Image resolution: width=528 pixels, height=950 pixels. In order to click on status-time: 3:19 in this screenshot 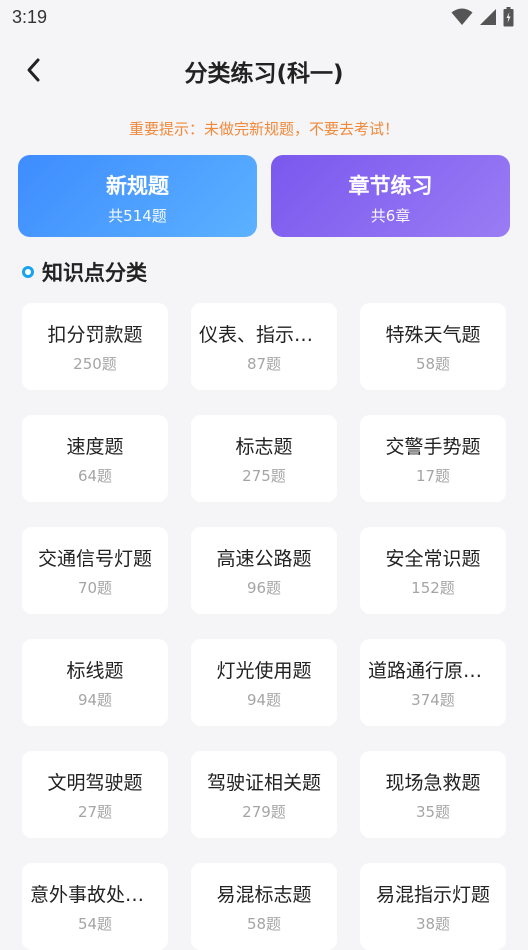, I will do `click(30, 16)`.